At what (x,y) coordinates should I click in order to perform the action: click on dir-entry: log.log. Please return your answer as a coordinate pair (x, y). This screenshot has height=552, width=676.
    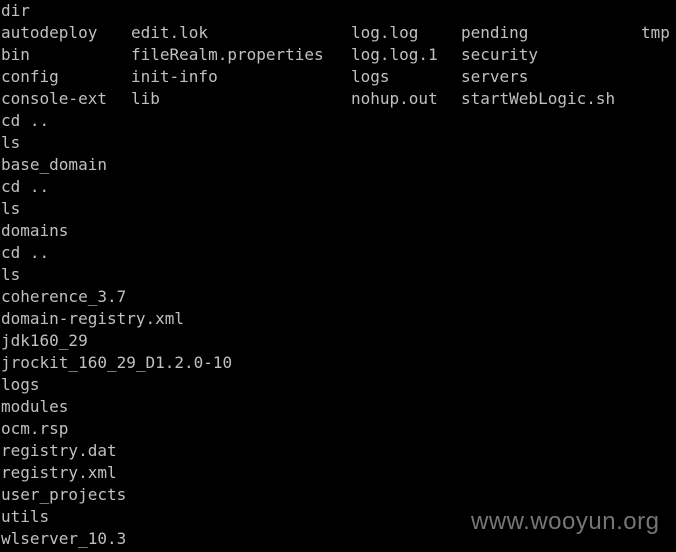
    Looking at the image, I should click on (385, 32).